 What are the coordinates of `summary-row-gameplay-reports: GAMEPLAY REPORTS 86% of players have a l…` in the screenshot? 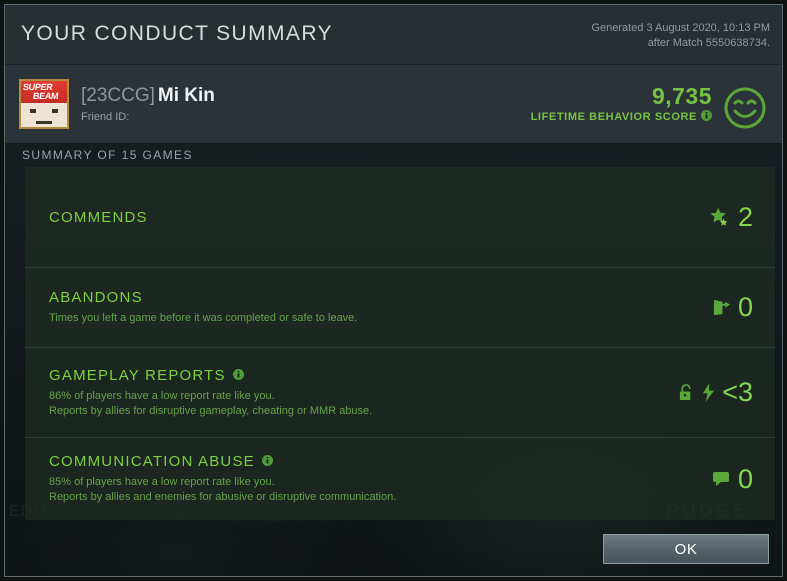 It's located at (400, 393).